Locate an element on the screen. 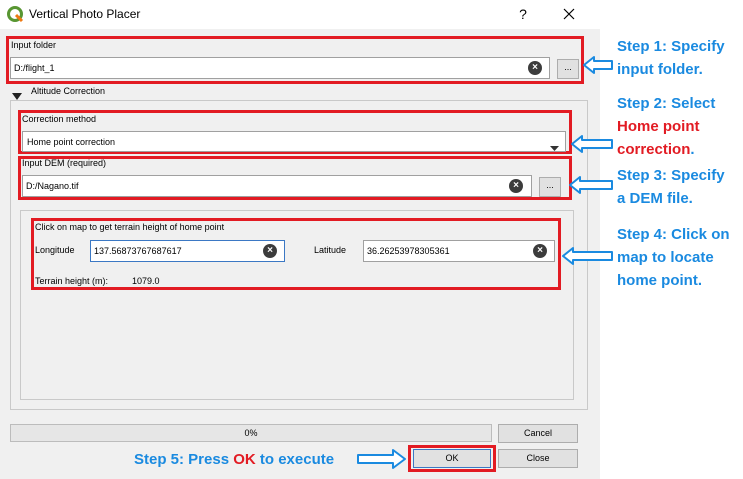  step2-line3: correction is located at coordinates (654, 149).